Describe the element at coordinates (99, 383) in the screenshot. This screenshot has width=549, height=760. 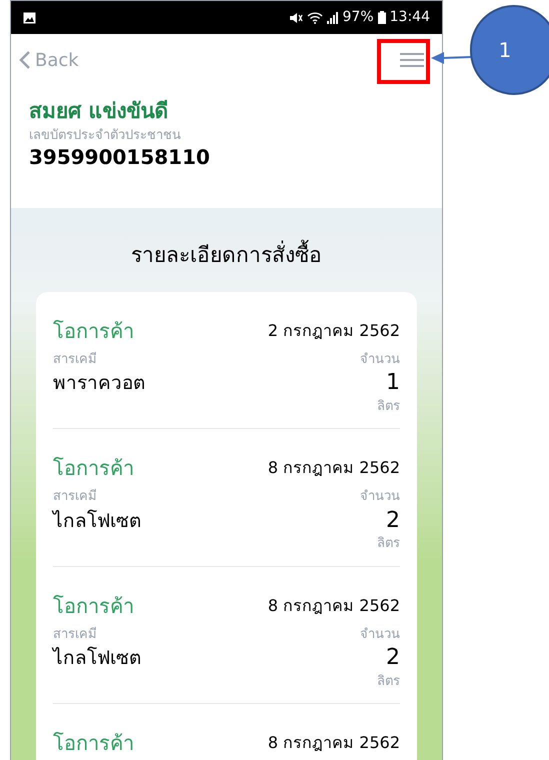
I see `chemical-name: พาราควอต` at that location.